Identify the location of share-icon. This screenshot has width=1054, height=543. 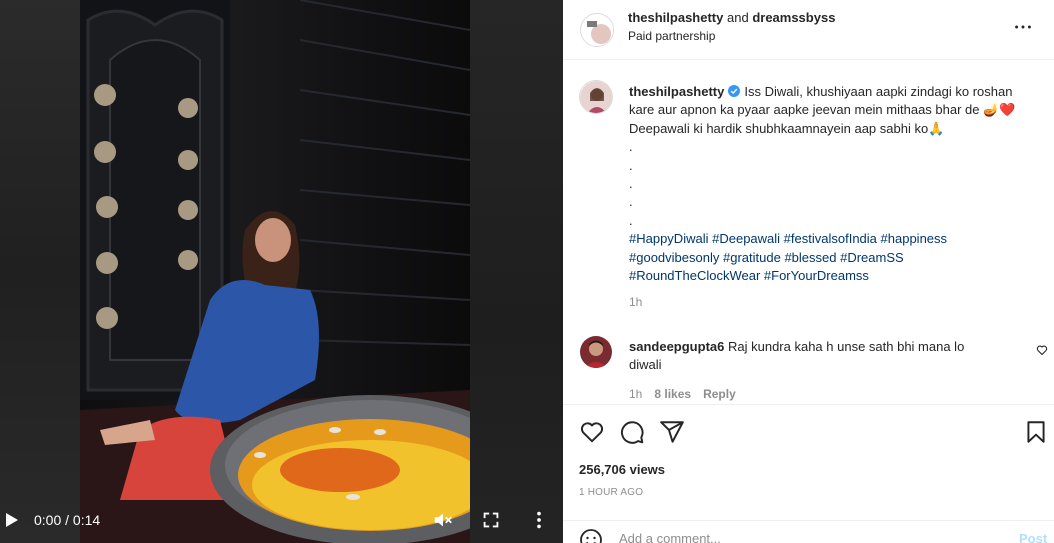
(672, 432).